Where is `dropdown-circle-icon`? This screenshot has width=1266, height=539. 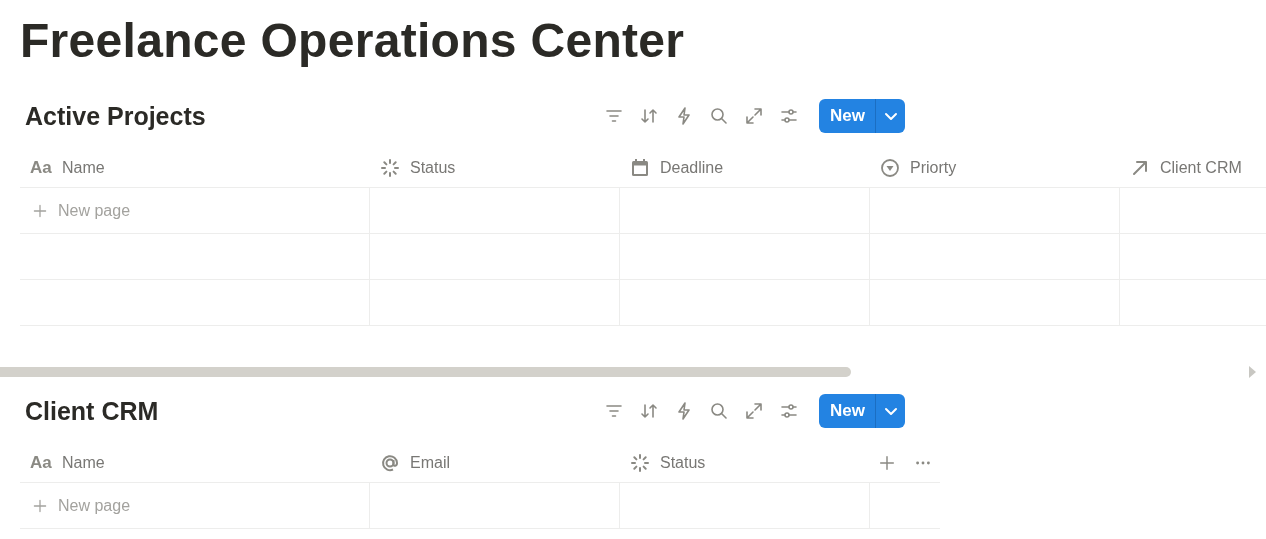 dropdown-circle-icon is located at coordinates (890, 167).